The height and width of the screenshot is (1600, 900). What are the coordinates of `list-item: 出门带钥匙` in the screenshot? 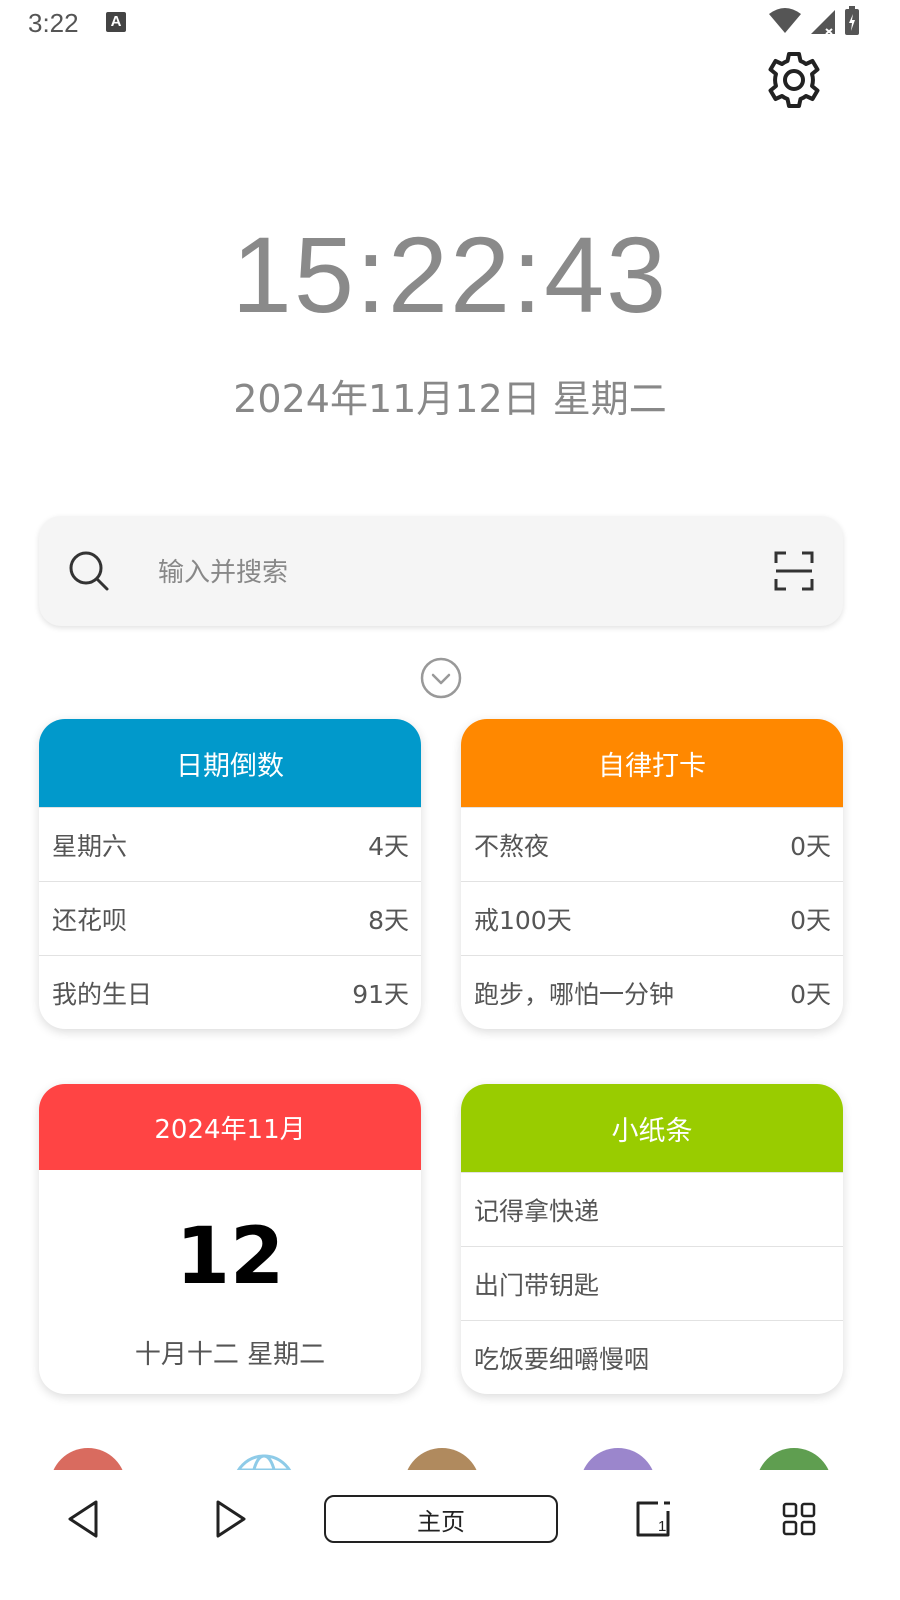 It's located at (652, 1283).